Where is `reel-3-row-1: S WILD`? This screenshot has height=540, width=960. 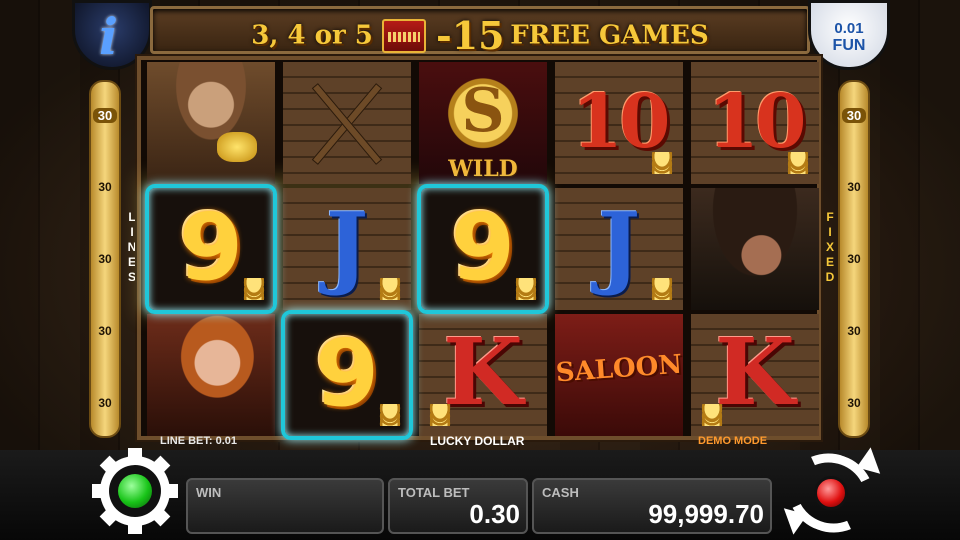 reel-3-row-1: S WILD is located at coordinates (483, 123).